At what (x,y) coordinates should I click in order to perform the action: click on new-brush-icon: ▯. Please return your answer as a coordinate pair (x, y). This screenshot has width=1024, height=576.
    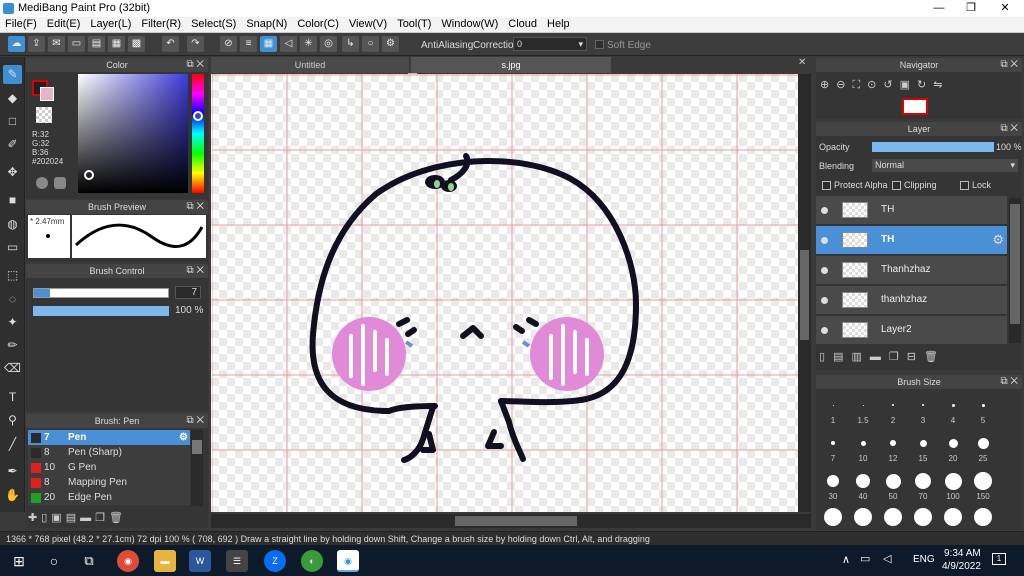
    Looking at the image, I should click on (46, 518).